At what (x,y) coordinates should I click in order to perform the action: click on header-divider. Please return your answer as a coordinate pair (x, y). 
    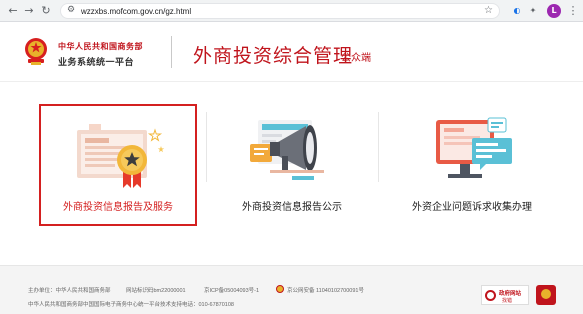
    Looking at the image, I should click on (171, 52).